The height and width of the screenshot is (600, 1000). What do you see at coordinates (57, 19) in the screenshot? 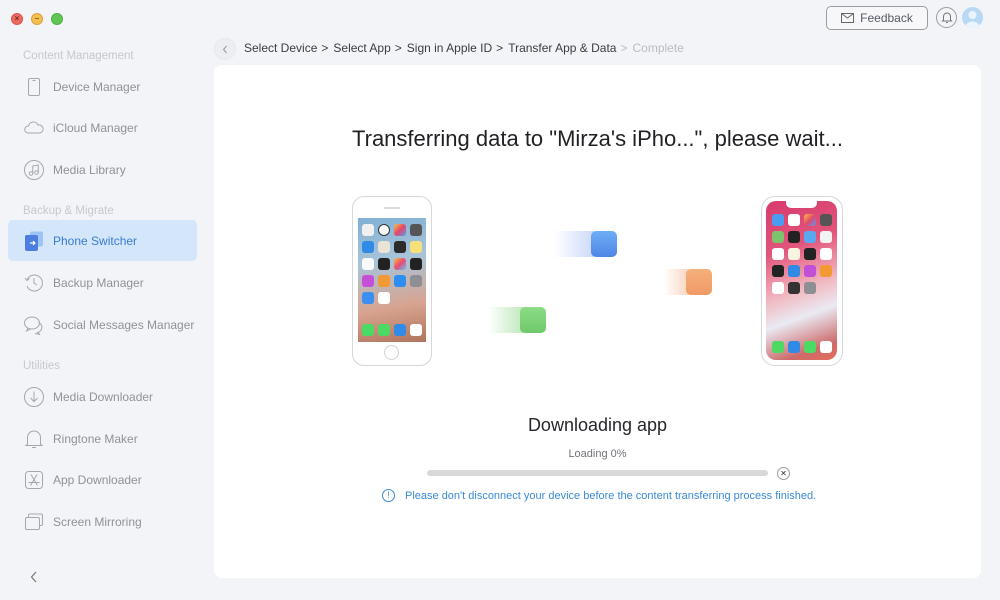
I see `window-maximize-button` at bounding box center [57, 19].